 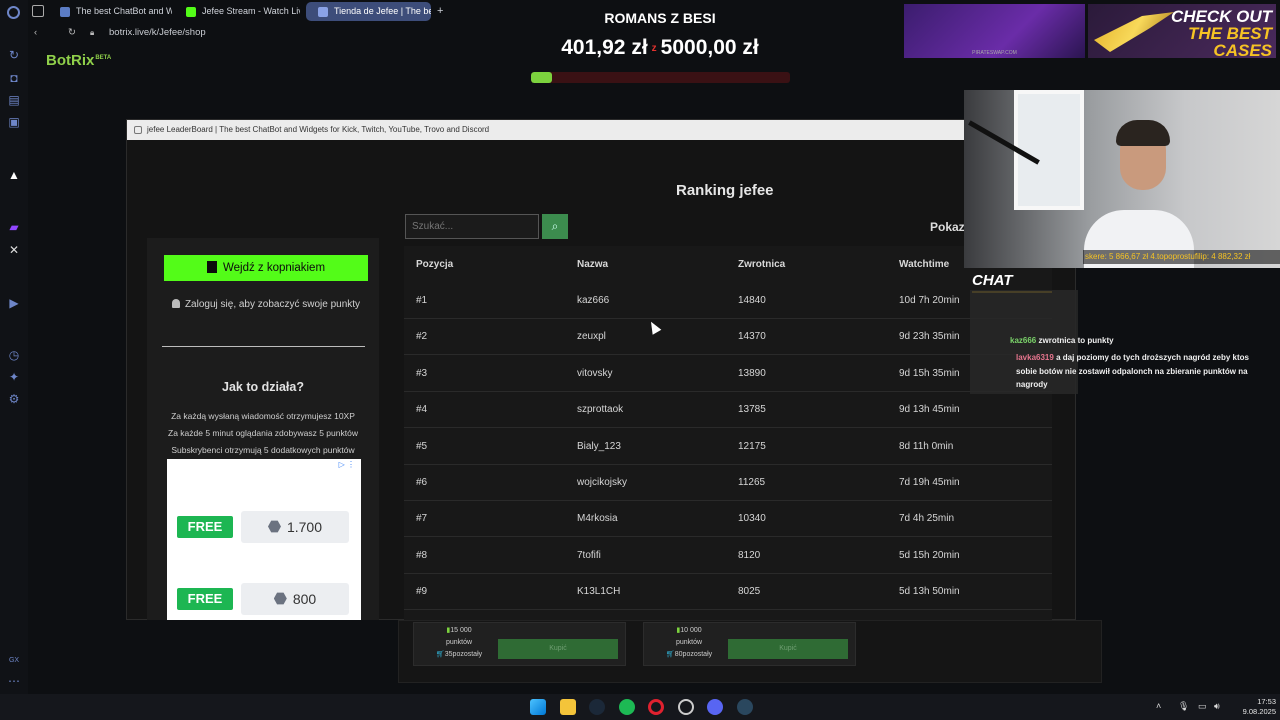 I want to click on kick-login-button: Wejdź z kopniakiem, so click(x=266, y=268).